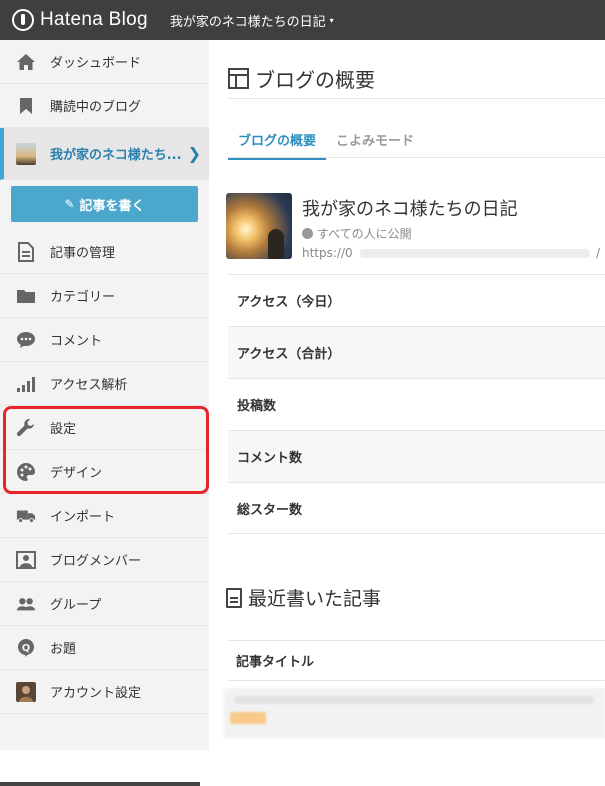  Describe the element at coordinates (96, 561) in the screenshot. I see `sidebar-item-label: ブログメンバー` at that location.